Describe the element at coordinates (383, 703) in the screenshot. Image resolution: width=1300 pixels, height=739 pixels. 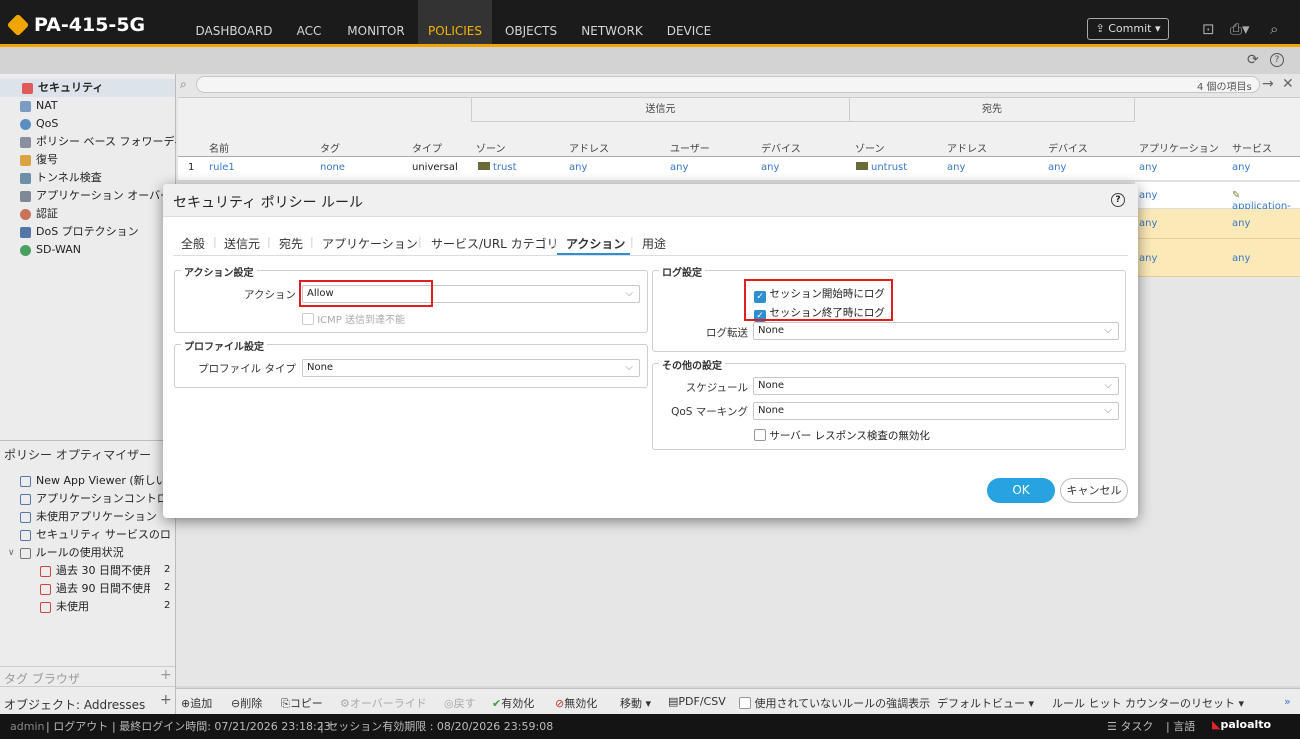
I see `override-button: ⚙オーバーライド` at that location.